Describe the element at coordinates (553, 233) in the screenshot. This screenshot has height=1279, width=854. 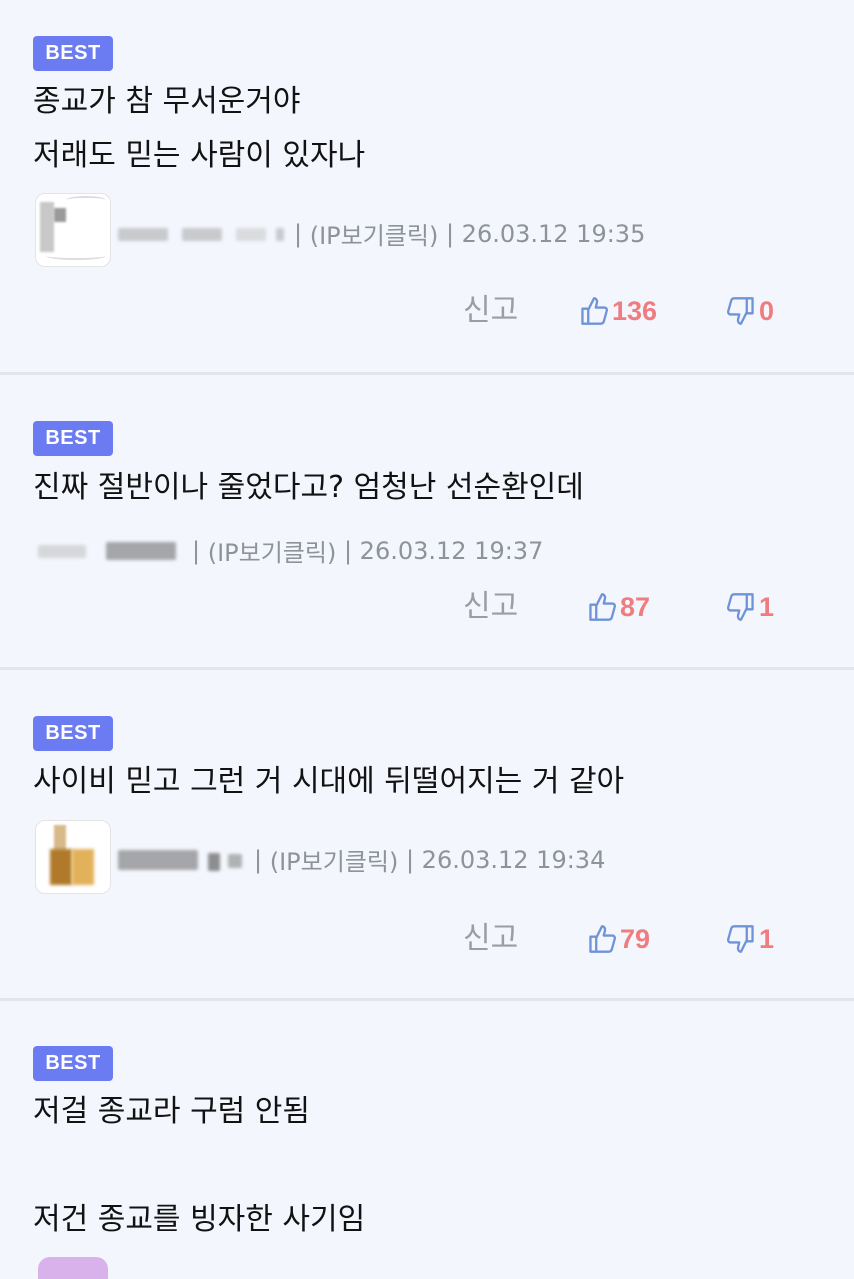
I see `timestamp: 26.03.12 19:35` at that location.